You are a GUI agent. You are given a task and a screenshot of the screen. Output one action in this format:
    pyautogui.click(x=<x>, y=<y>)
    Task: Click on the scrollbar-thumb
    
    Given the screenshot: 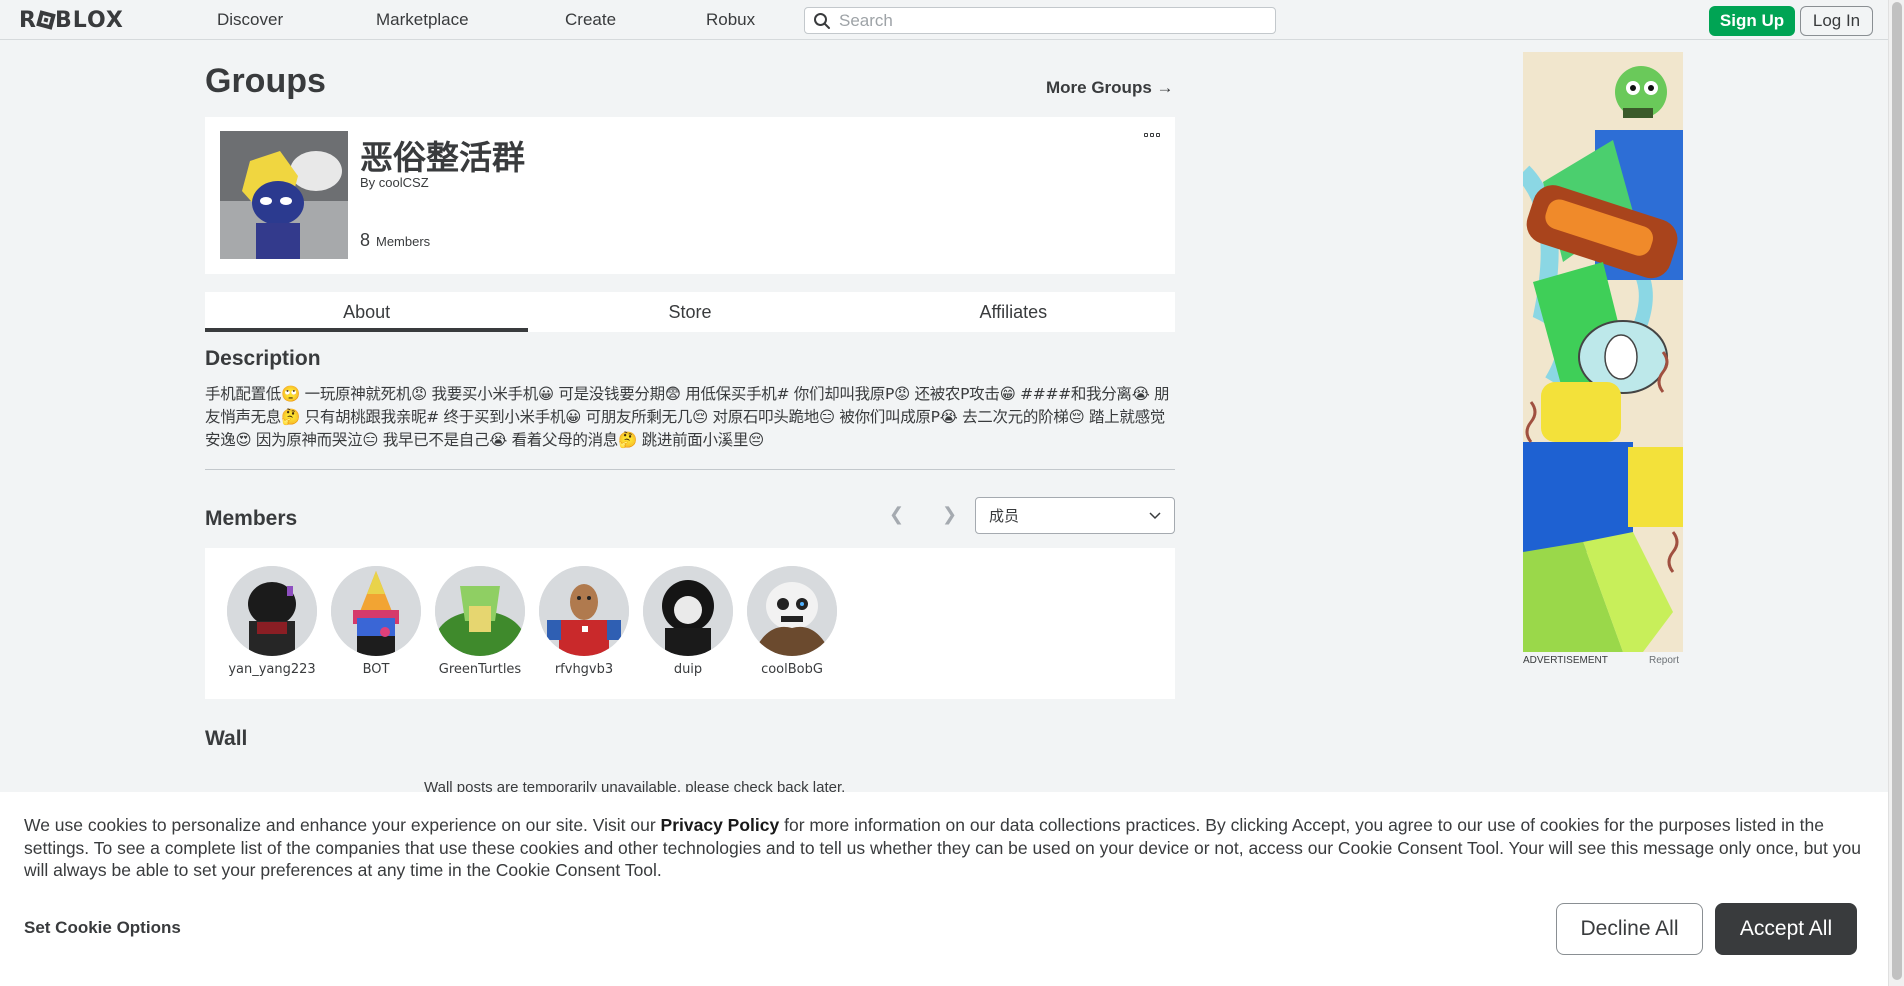 What is the action you would take?
    pyautogui.click(x=1897, y=491)
    